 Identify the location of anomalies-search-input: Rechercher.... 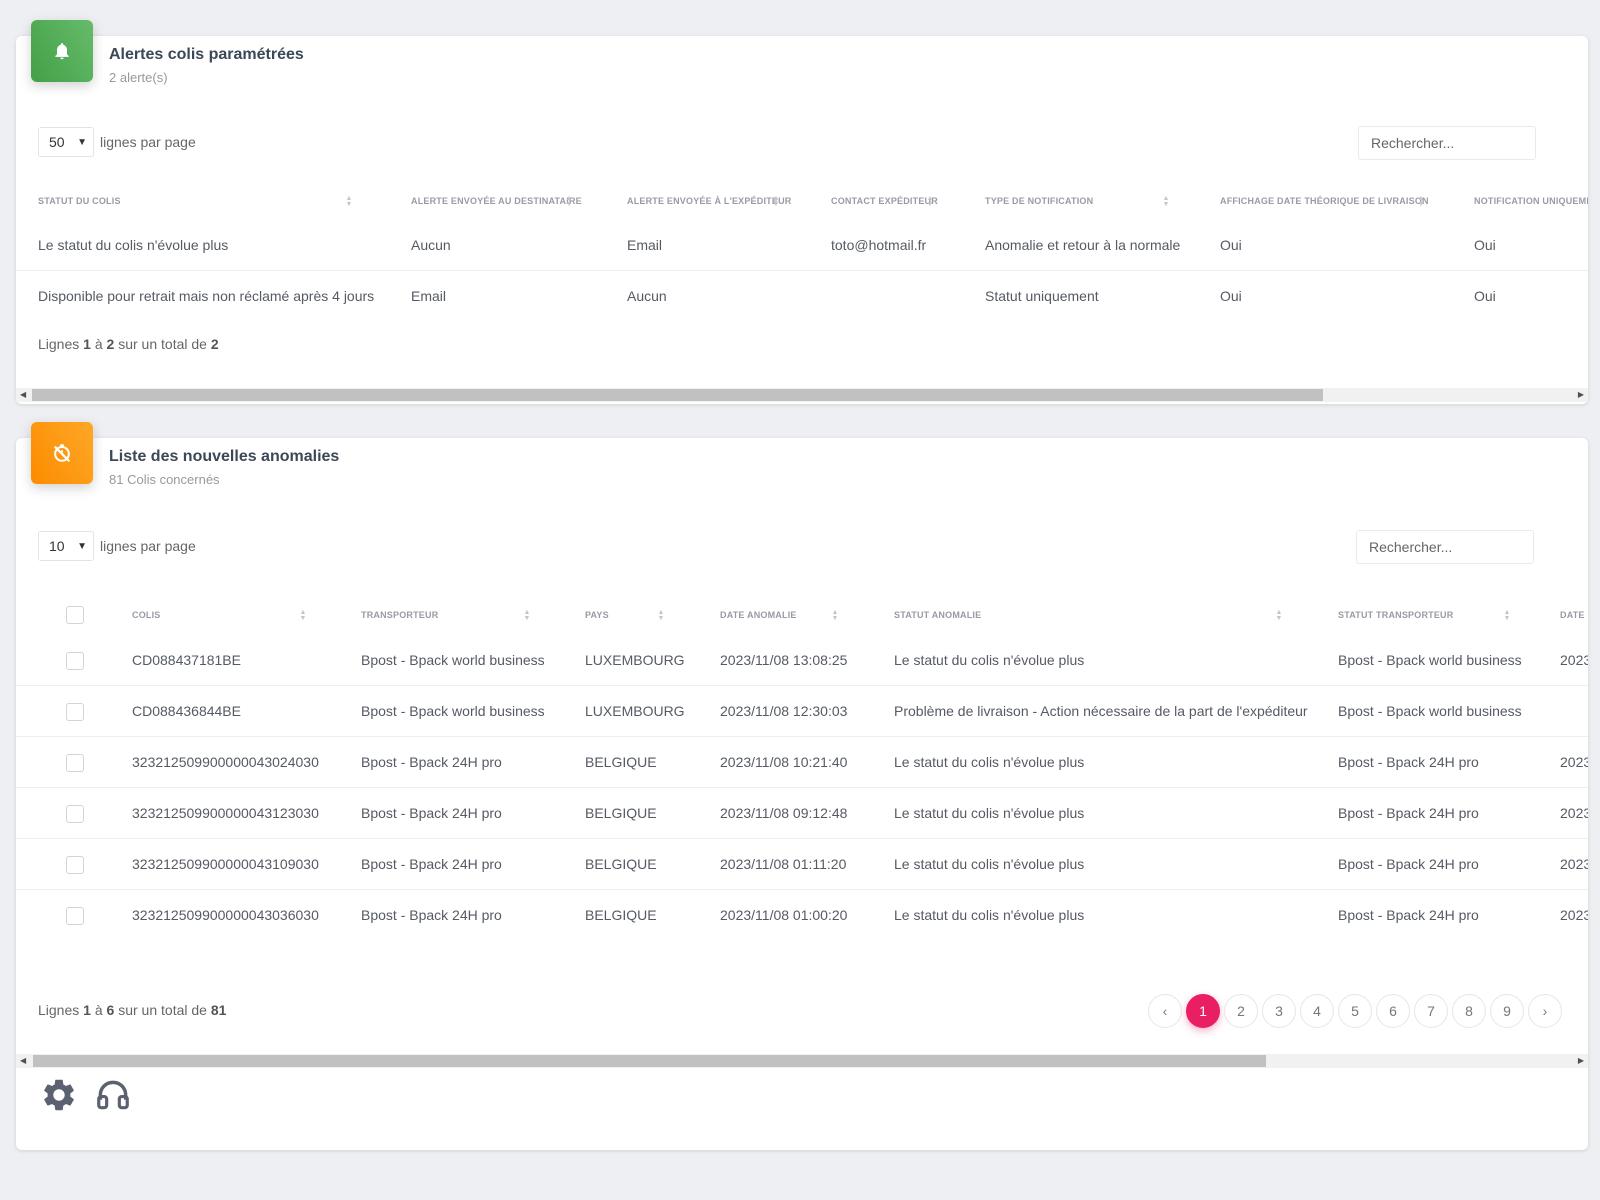
(1445, 547).